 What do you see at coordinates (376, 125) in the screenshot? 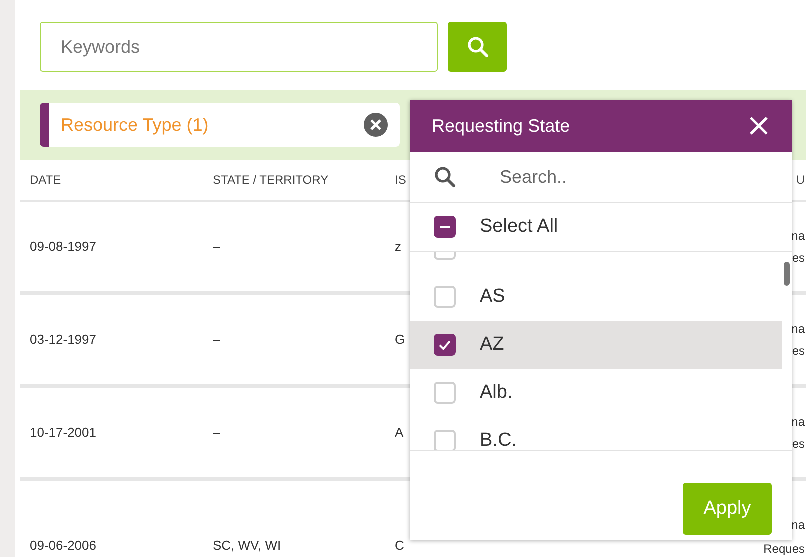
I see `clear-icon` at bounding box center [376, 125].